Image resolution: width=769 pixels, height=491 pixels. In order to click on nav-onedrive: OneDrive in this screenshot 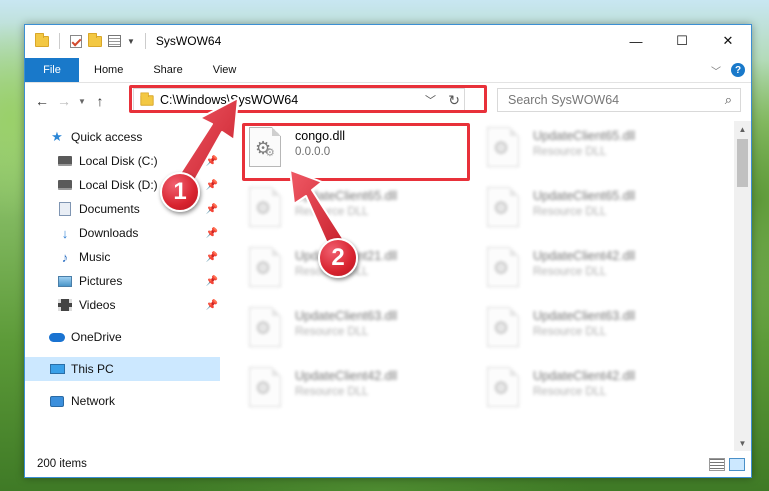, I will do `click(122, 337)`.